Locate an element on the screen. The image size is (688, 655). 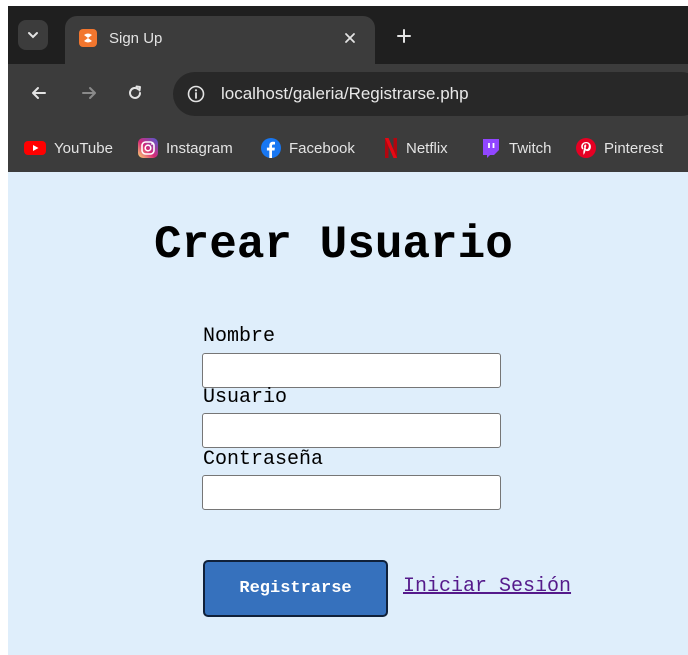
close-icon is located at coordinates (350, 38).